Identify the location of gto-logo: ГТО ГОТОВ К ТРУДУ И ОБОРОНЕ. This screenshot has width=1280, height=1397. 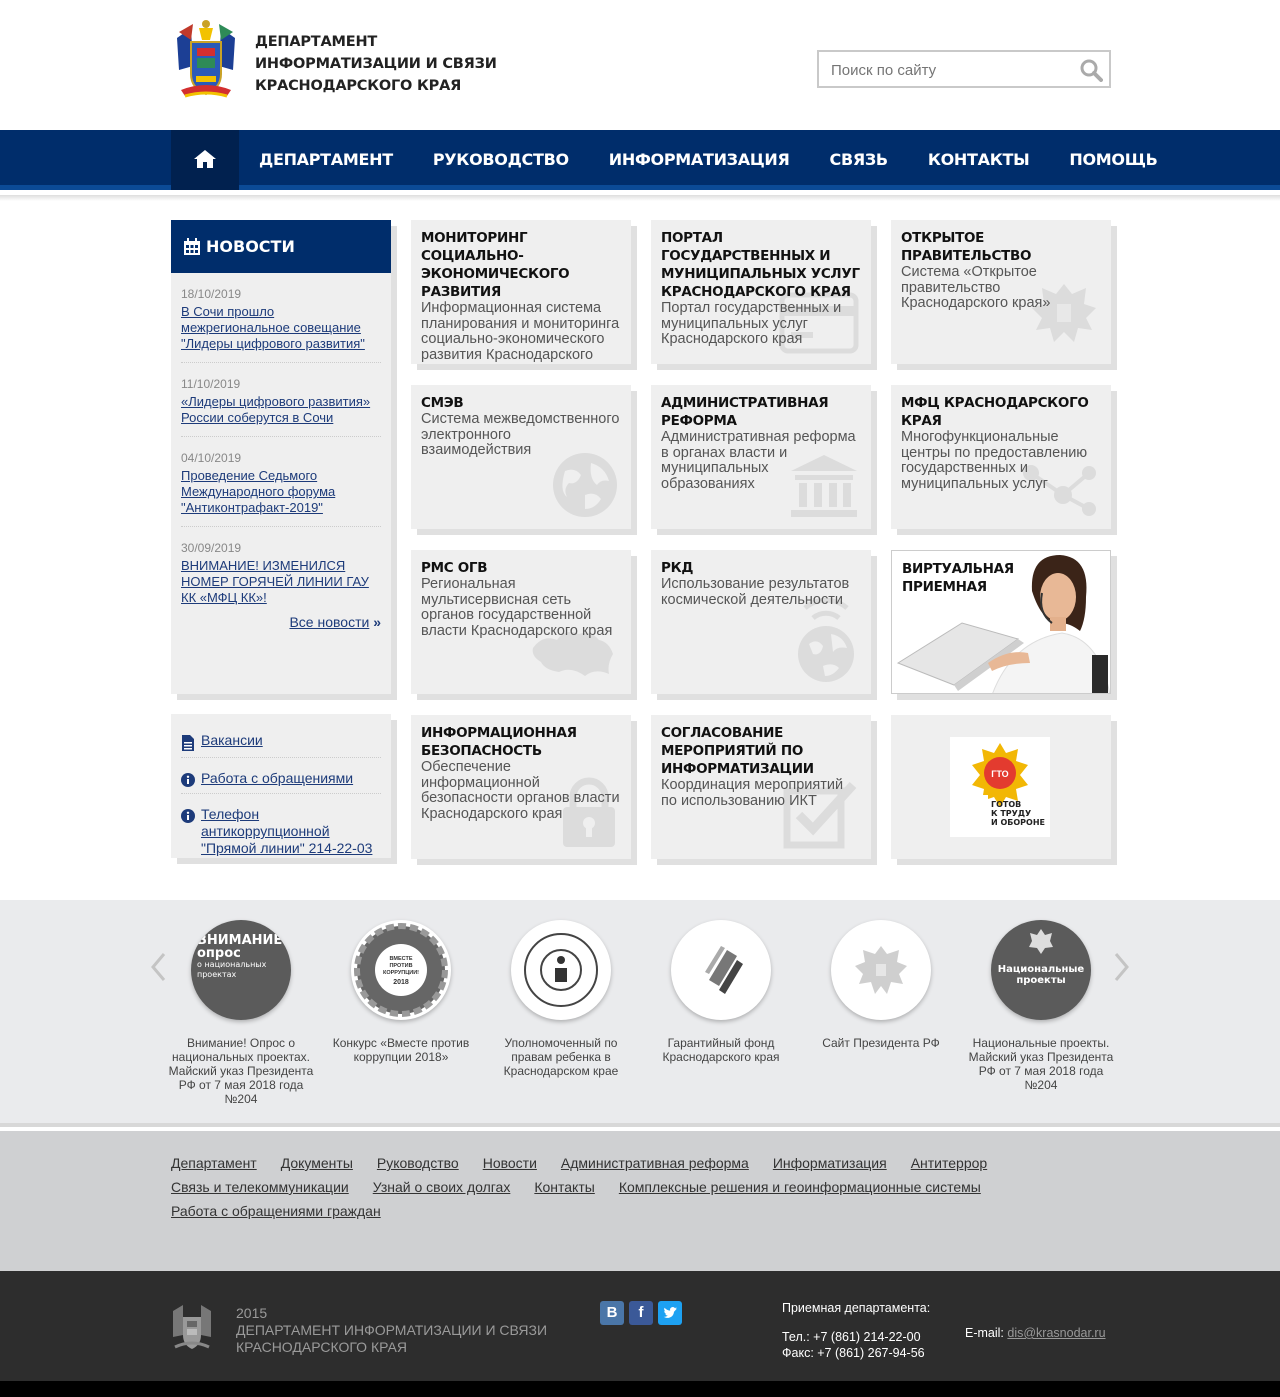
(1000, 787).